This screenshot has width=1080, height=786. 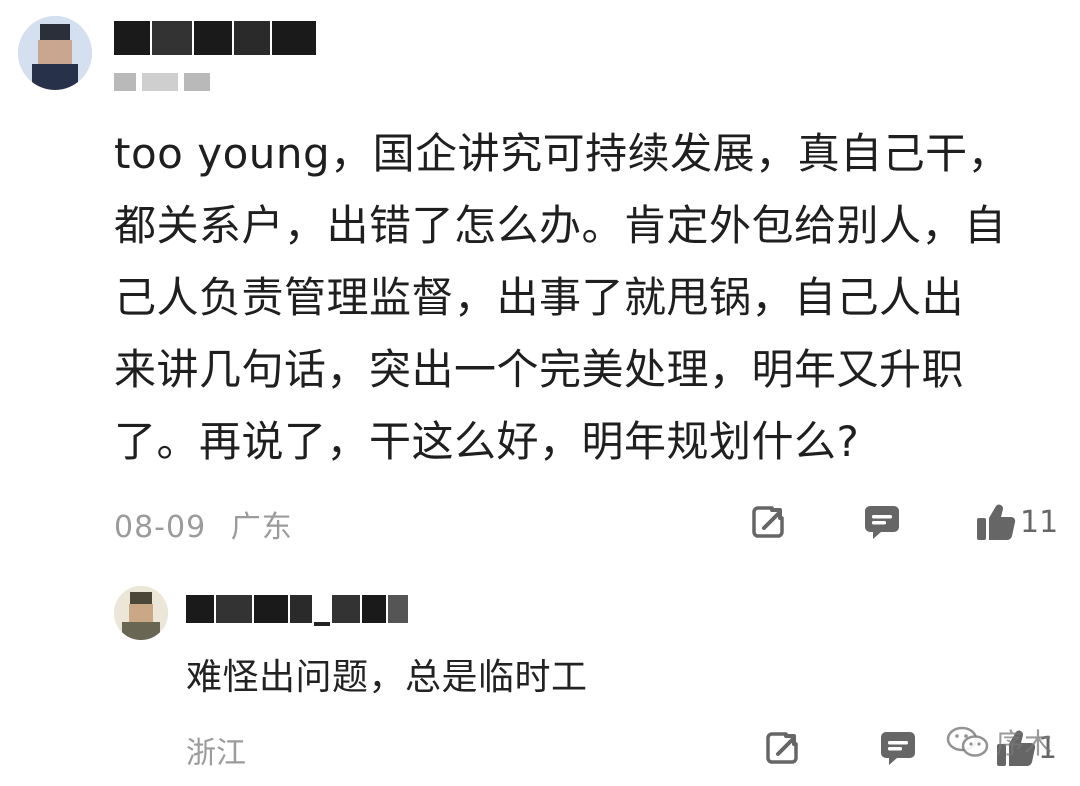 What do you see at coordinates (1039, 522) in the screenshot?
I see `like-count: 11` at bounding box center [1039, 522].